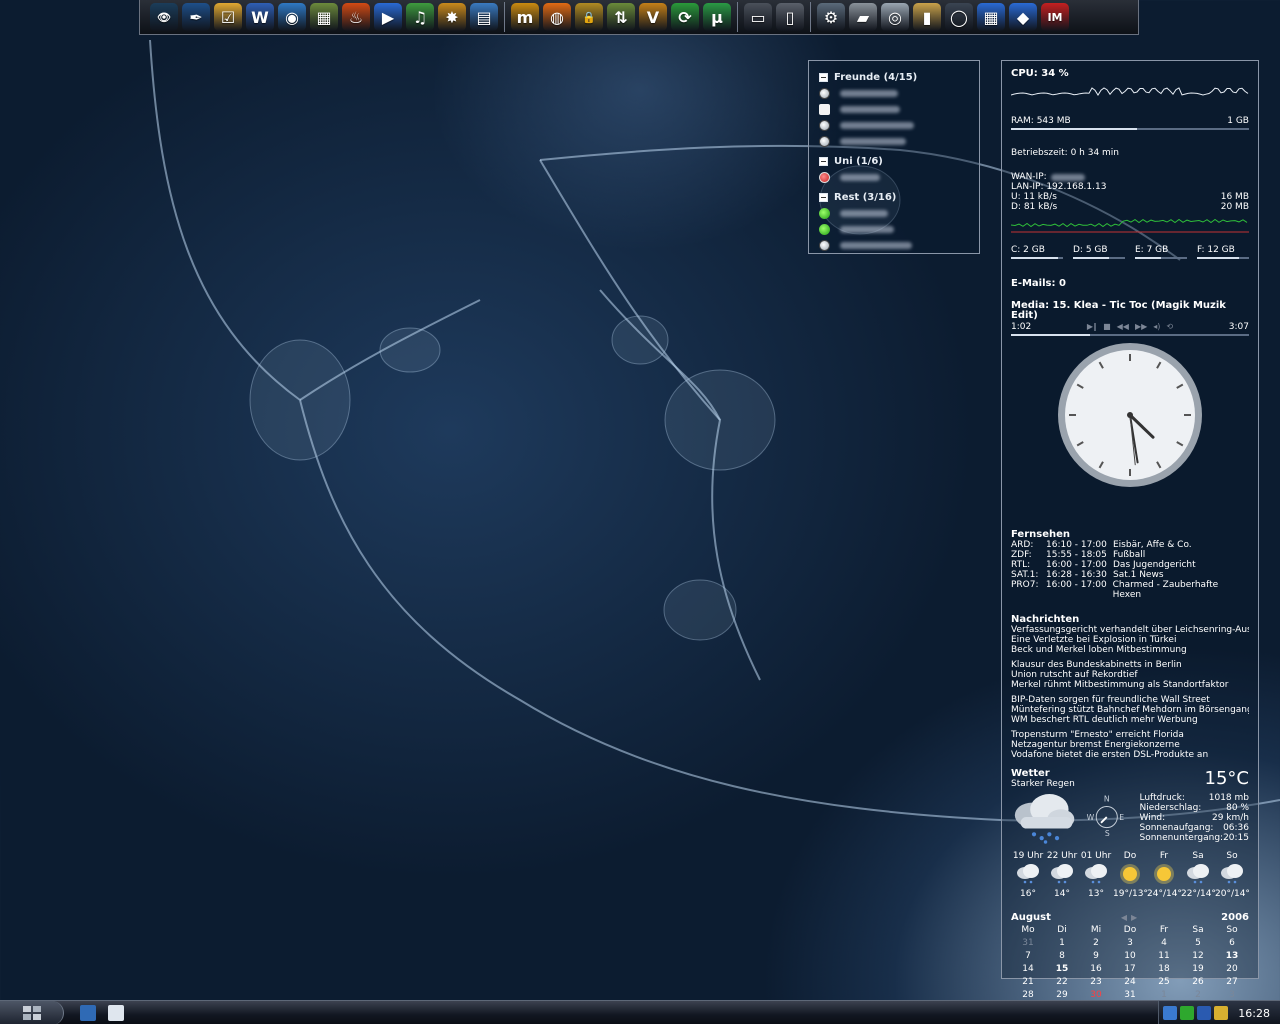  Describe the element at coordinates (356, 17) in the screenshot. I see `fire-icon: ♨` at that location.